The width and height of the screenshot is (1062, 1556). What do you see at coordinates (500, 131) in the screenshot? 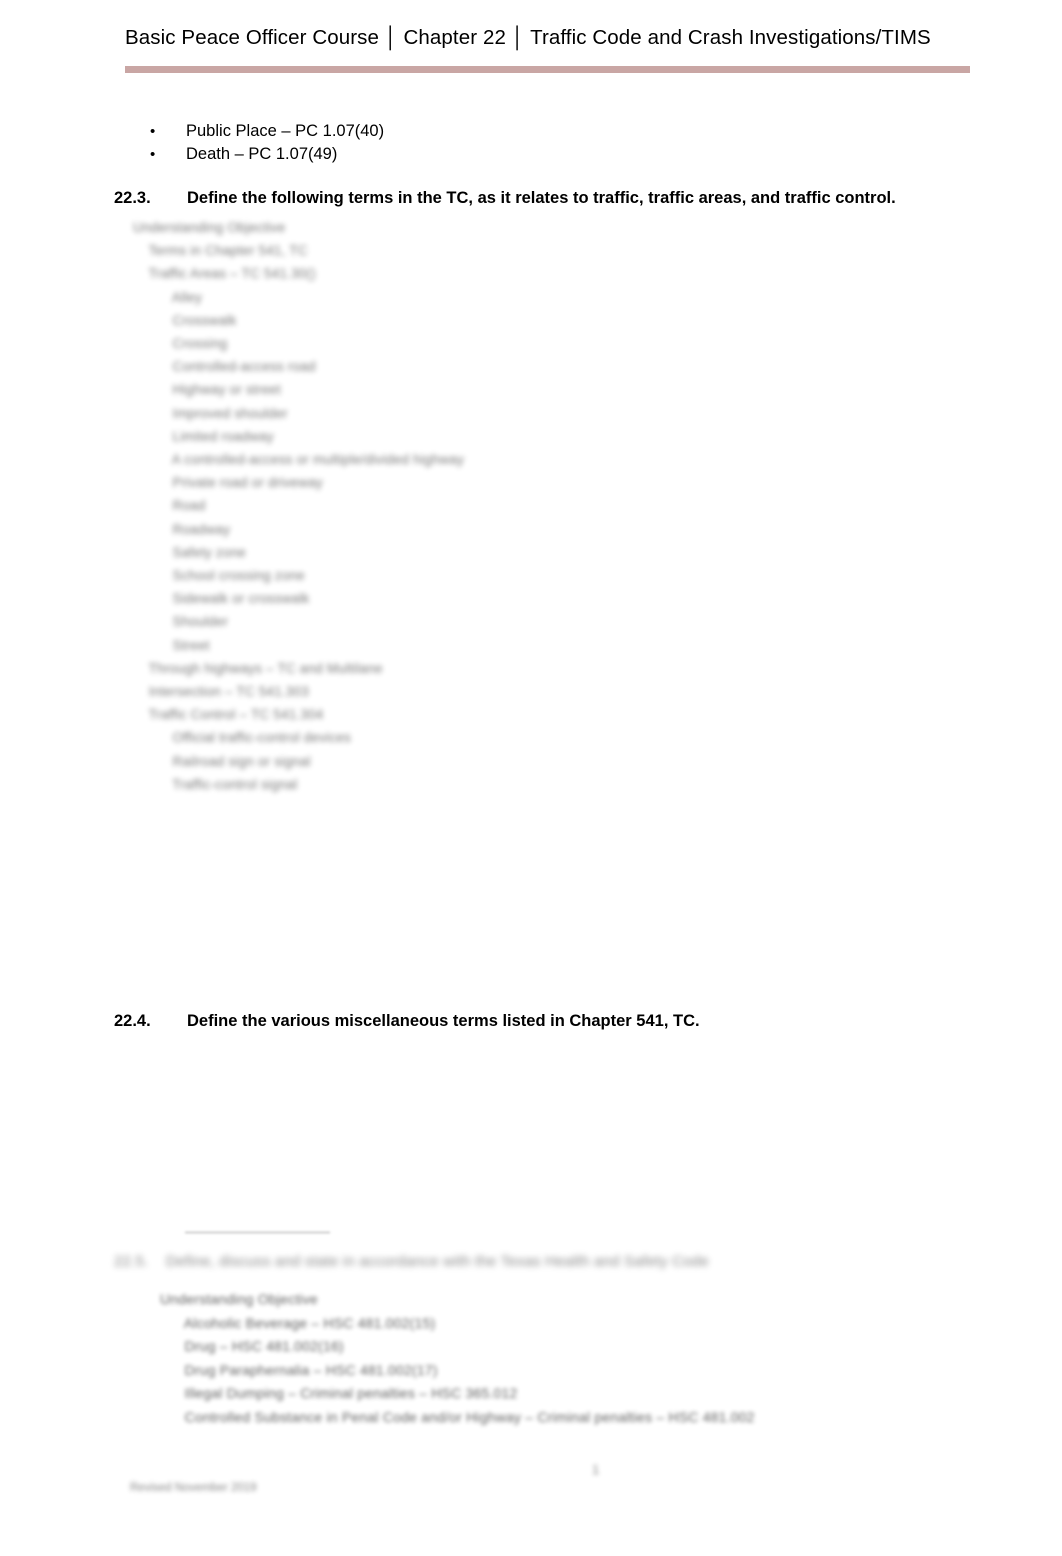
I see `list-item: • Public Place – PC 1.07(40)` at bounding box center [500, 131].